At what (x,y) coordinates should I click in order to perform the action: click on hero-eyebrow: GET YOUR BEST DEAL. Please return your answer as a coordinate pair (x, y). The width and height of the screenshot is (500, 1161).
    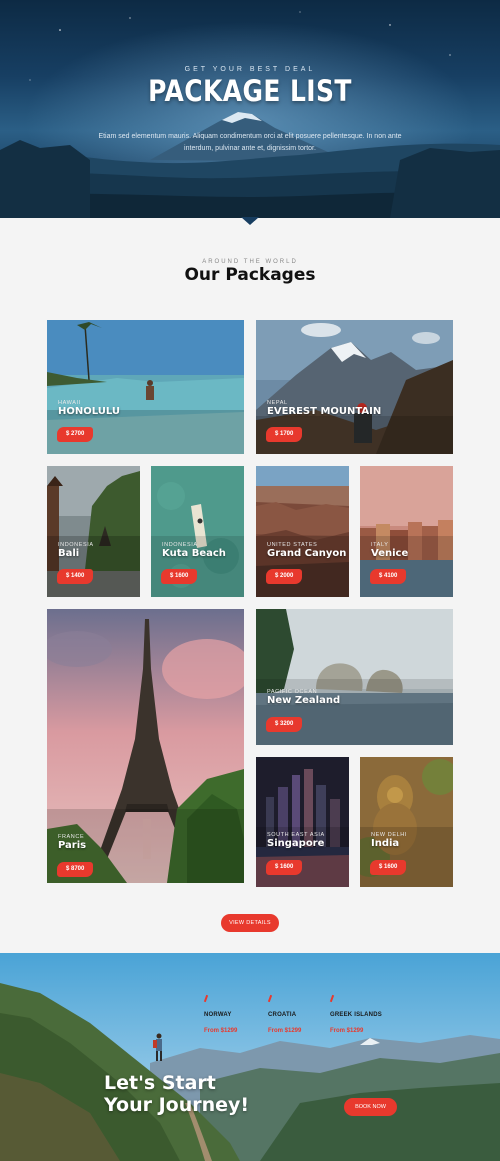
    Looking at the image, I should click on (250, 69).